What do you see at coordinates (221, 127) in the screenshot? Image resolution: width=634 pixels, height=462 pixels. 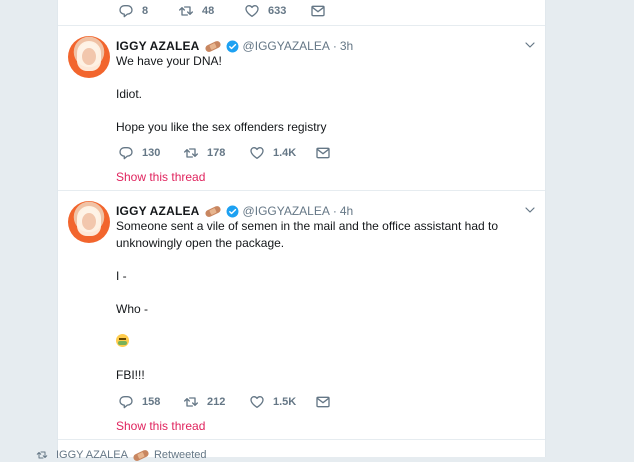 I see `tweet-text-line: Hope you like the sex offenders registry` at bounding box center [221, 127].